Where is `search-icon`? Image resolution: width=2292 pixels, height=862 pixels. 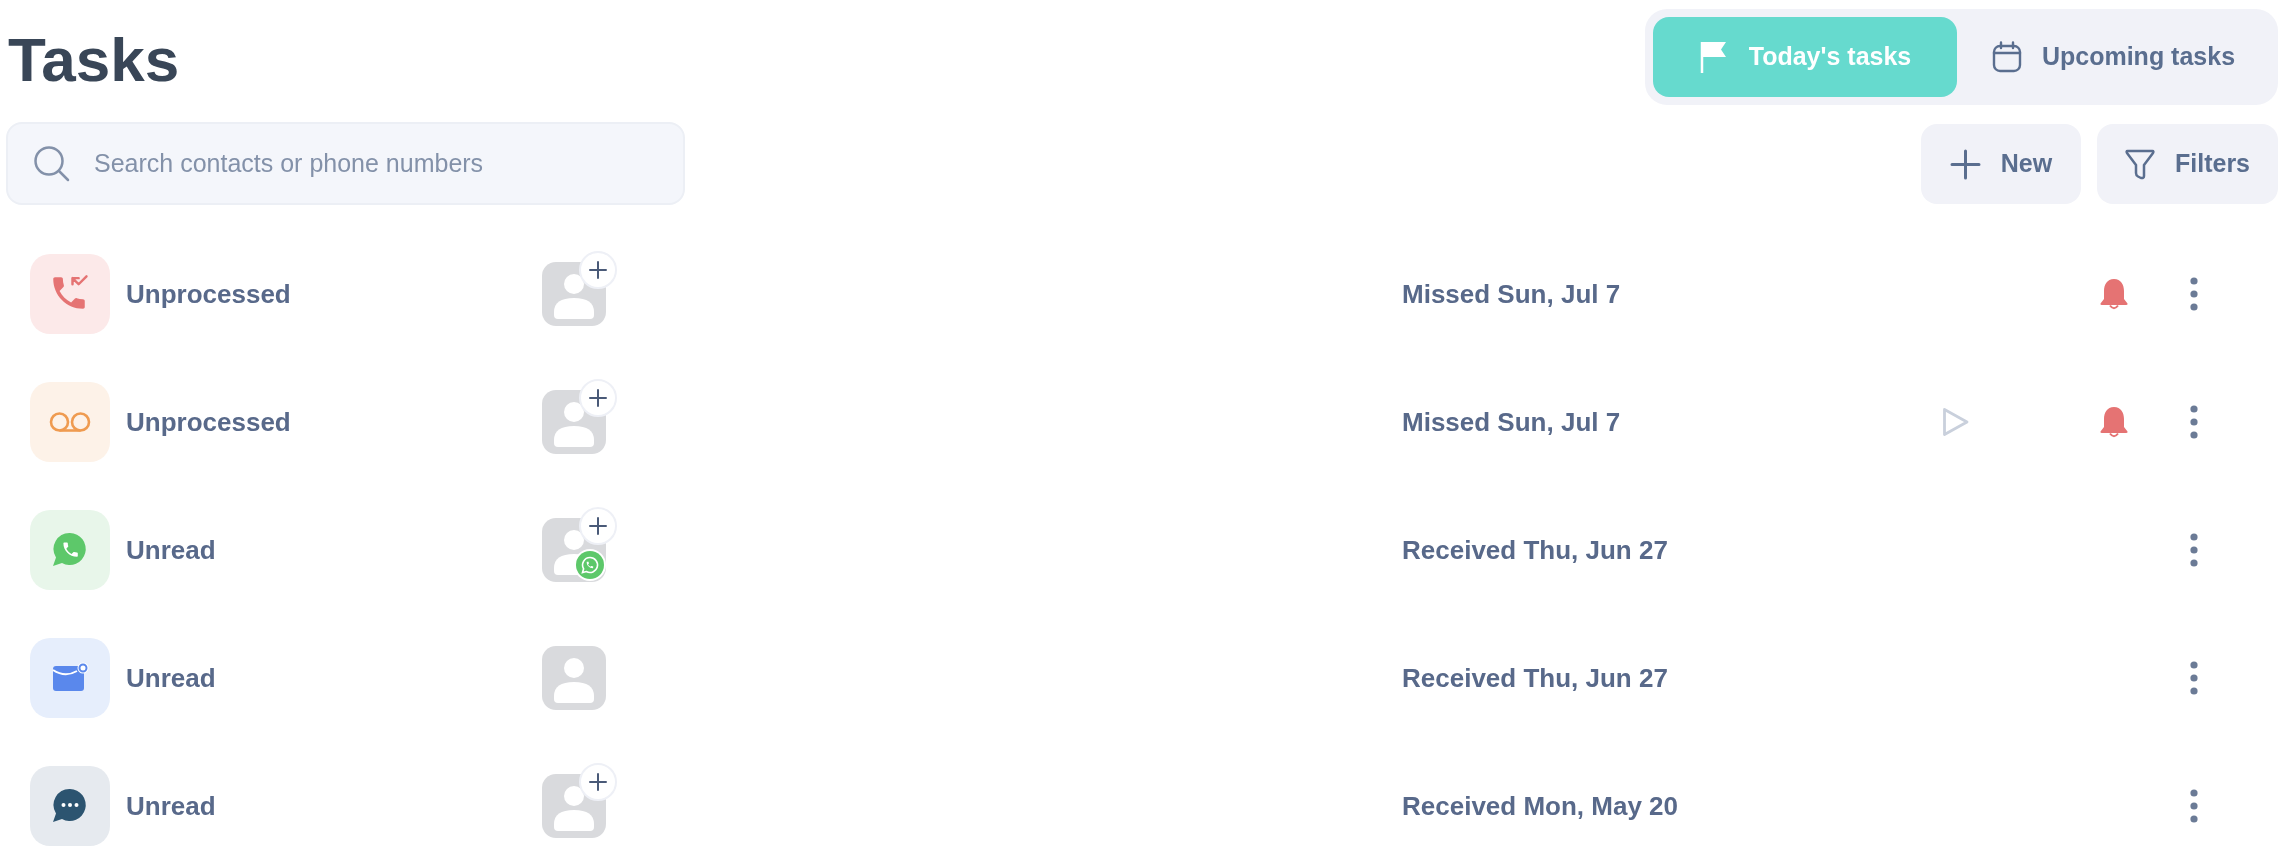
search-icon is located at coordinates (51, 163).